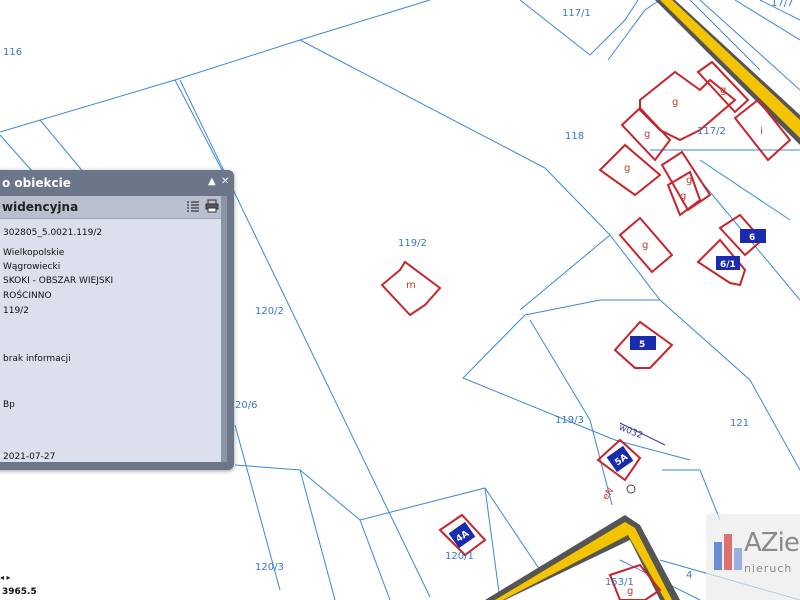  What do you see at coordinates (16, 311) in the screenshot?
I see `field-parcel-number: 119/2` at bounding box center [16, 311].